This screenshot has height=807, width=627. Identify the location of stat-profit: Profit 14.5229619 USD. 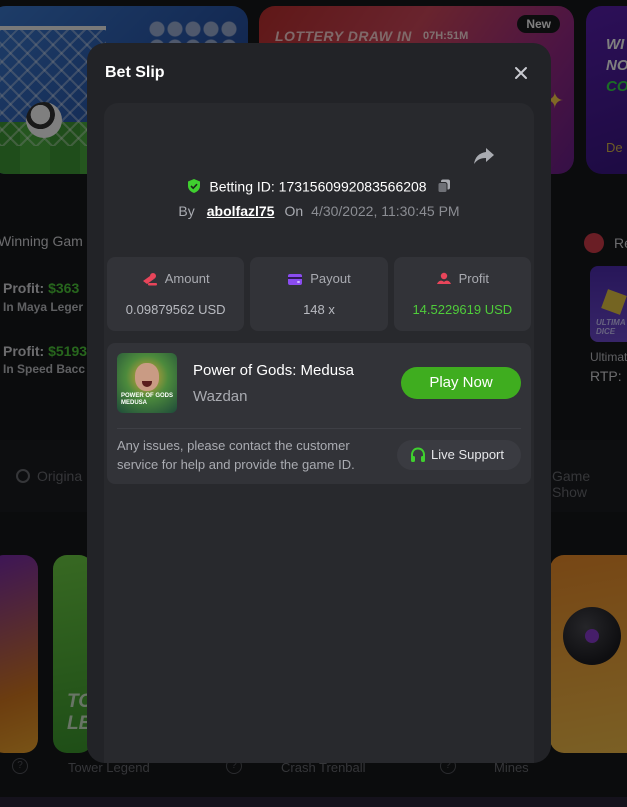
(462, 294).